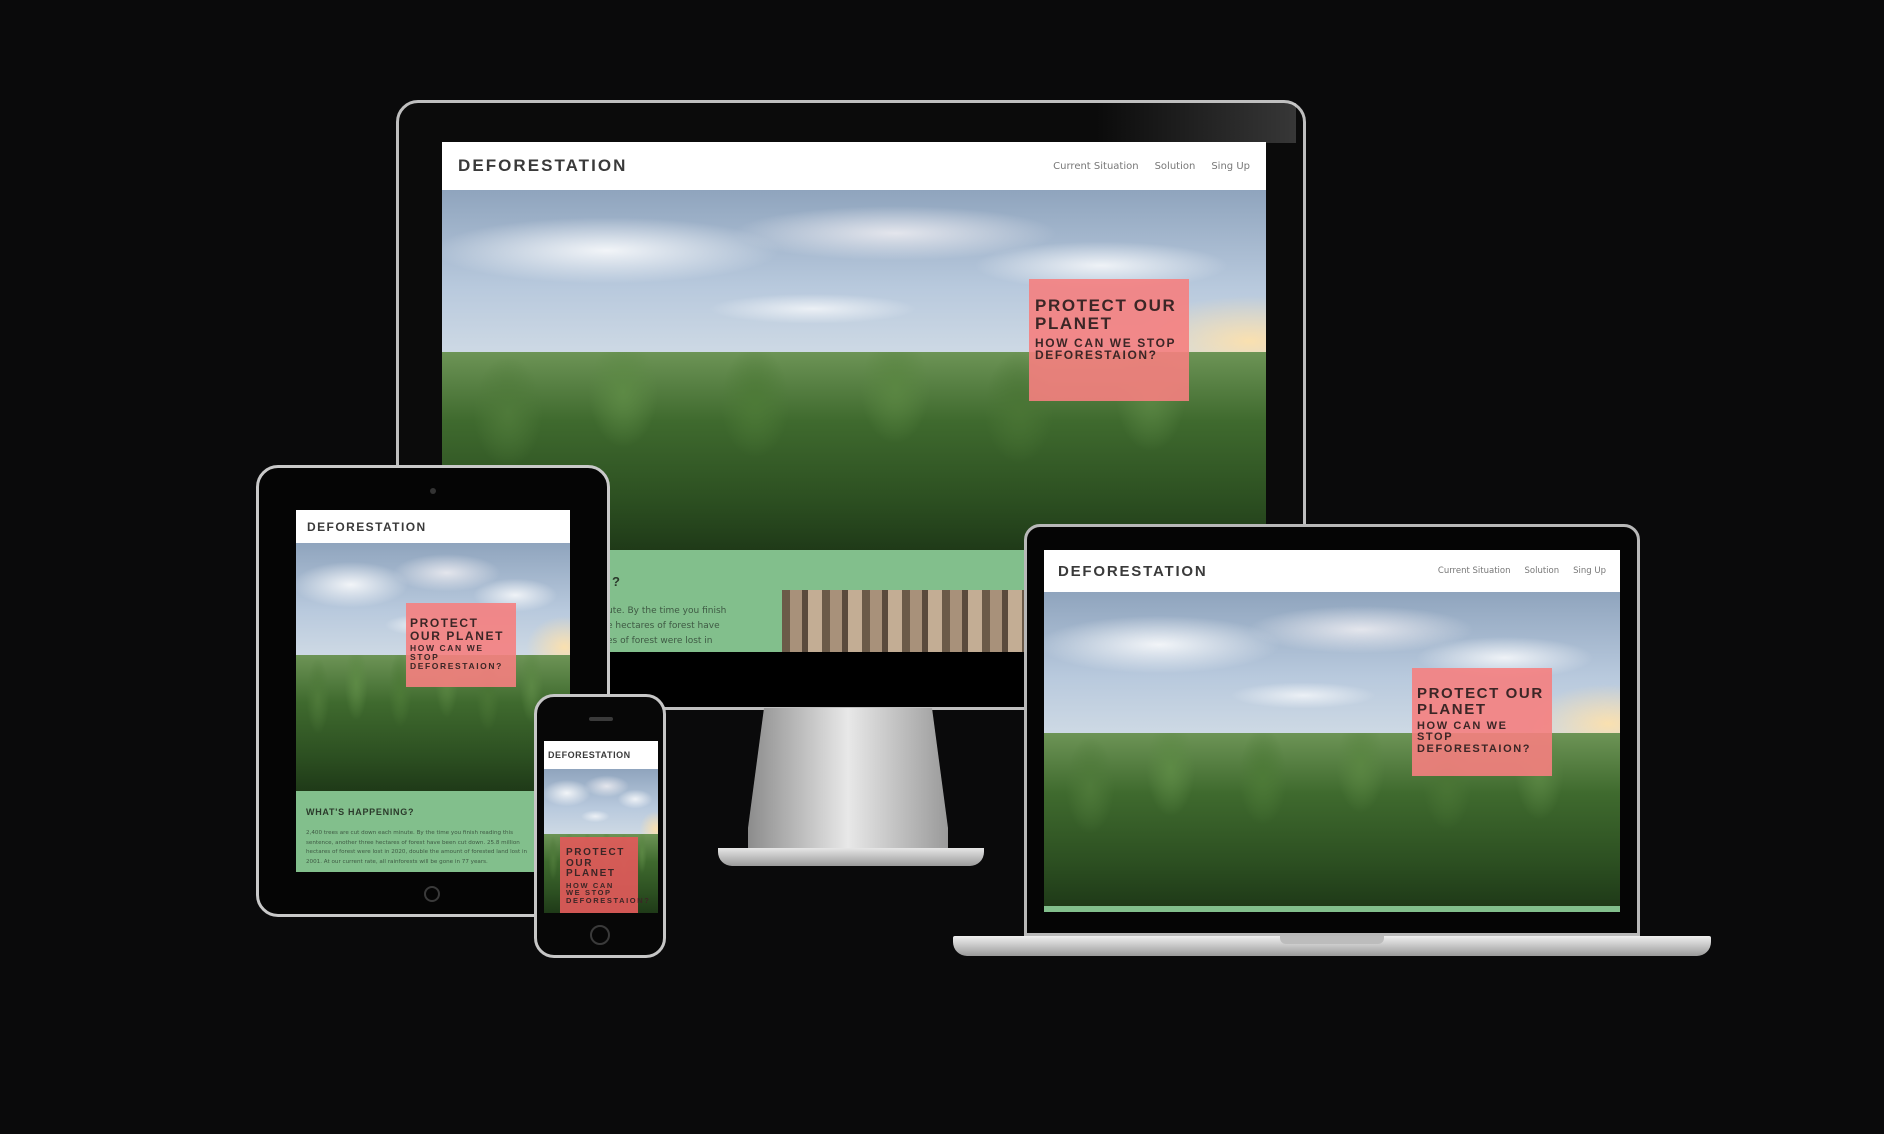 The width and height of the screenshot is (1884, 1134). What do you see at coordinates (1175, 166) in the screenshot?
I see `nav-solution: Solution` at bounding box center [1175, 166].